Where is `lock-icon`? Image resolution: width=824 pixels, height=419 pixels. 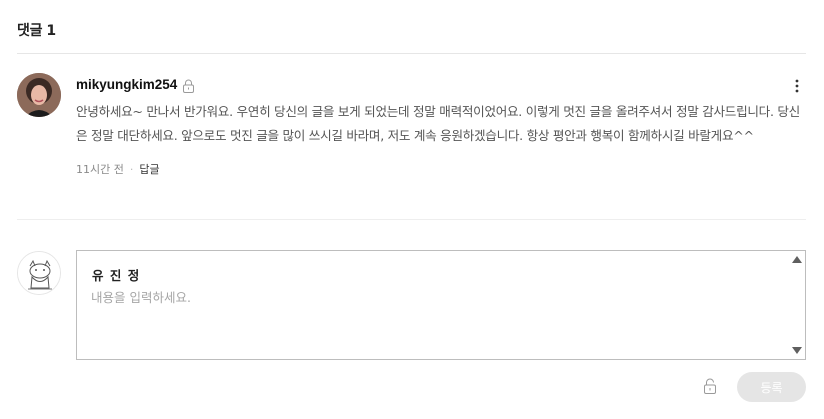
lock-icon is located at coordinates (188, 85).